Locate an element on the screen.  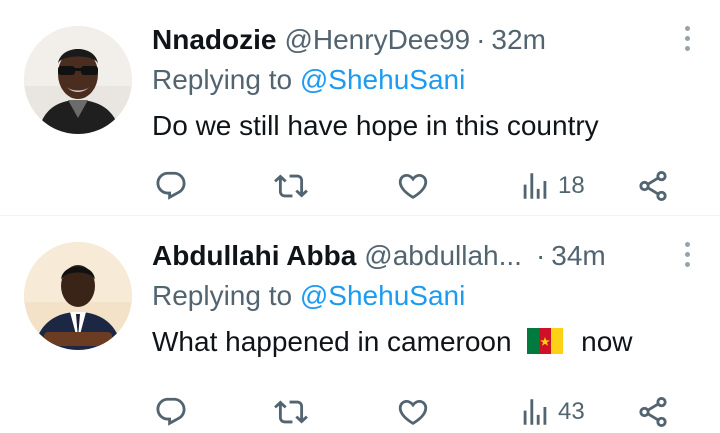
tweet-text-content: Do we still have hope in this country is located at coordinates (375, 125).